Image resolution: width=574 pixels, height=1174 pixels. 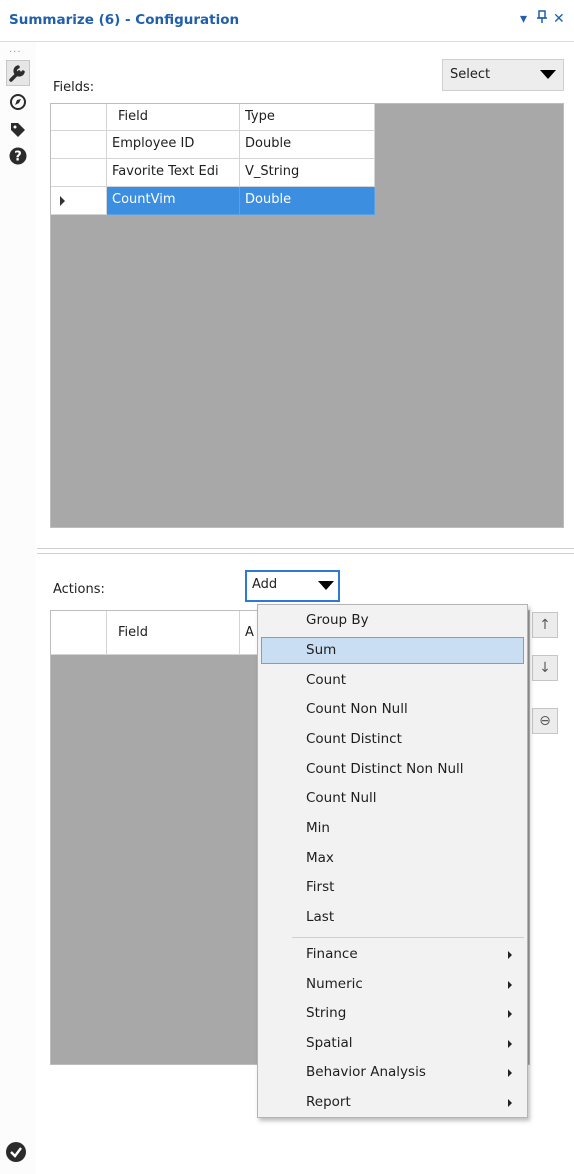 What do you see at coordinates (392, 917) in the screenshot?
I see `menu-item-last: Last` at bounding box center [392, 917].